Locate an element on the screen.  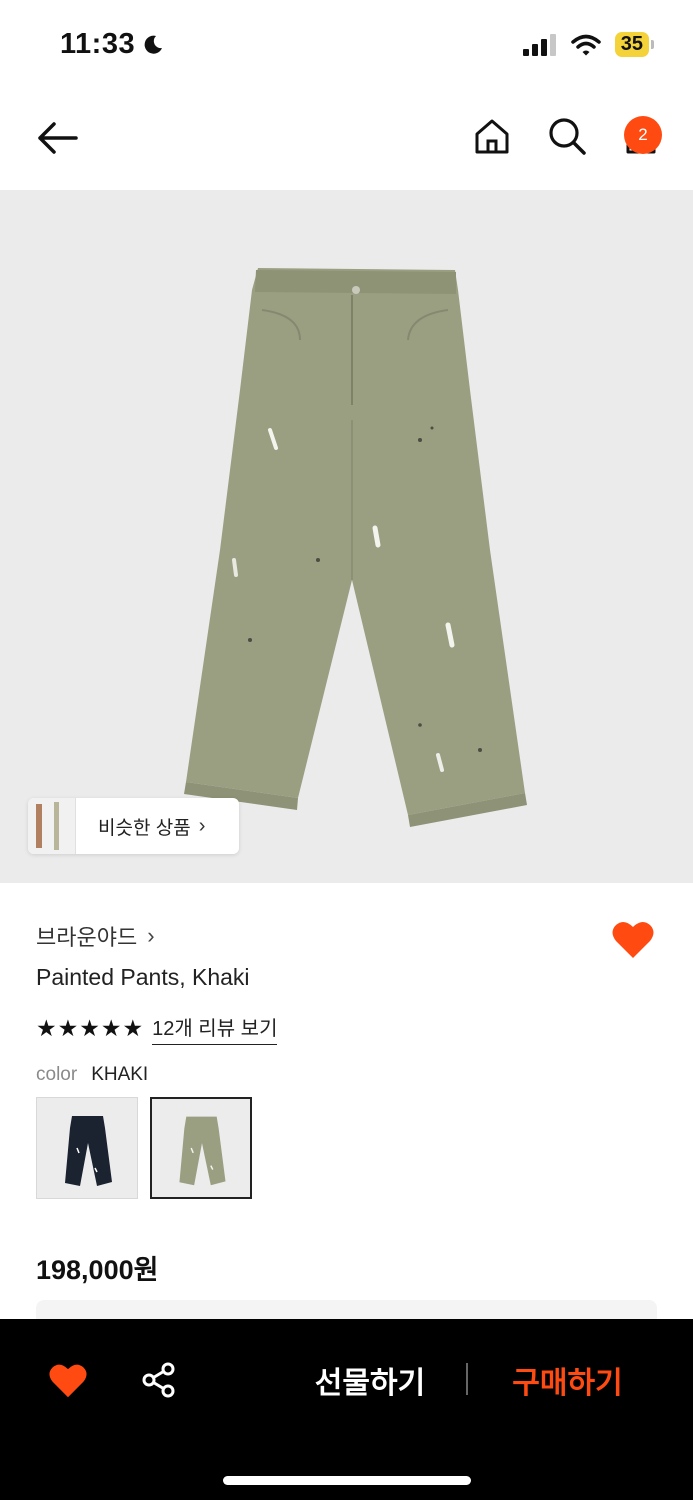
back-button is located at coordinates (57, 138).